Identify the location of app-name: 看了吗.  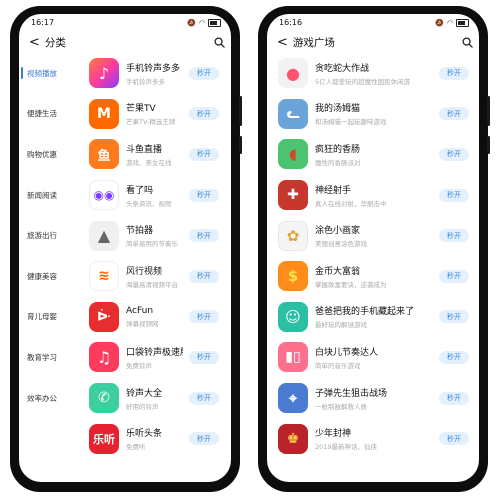
(140, 190).